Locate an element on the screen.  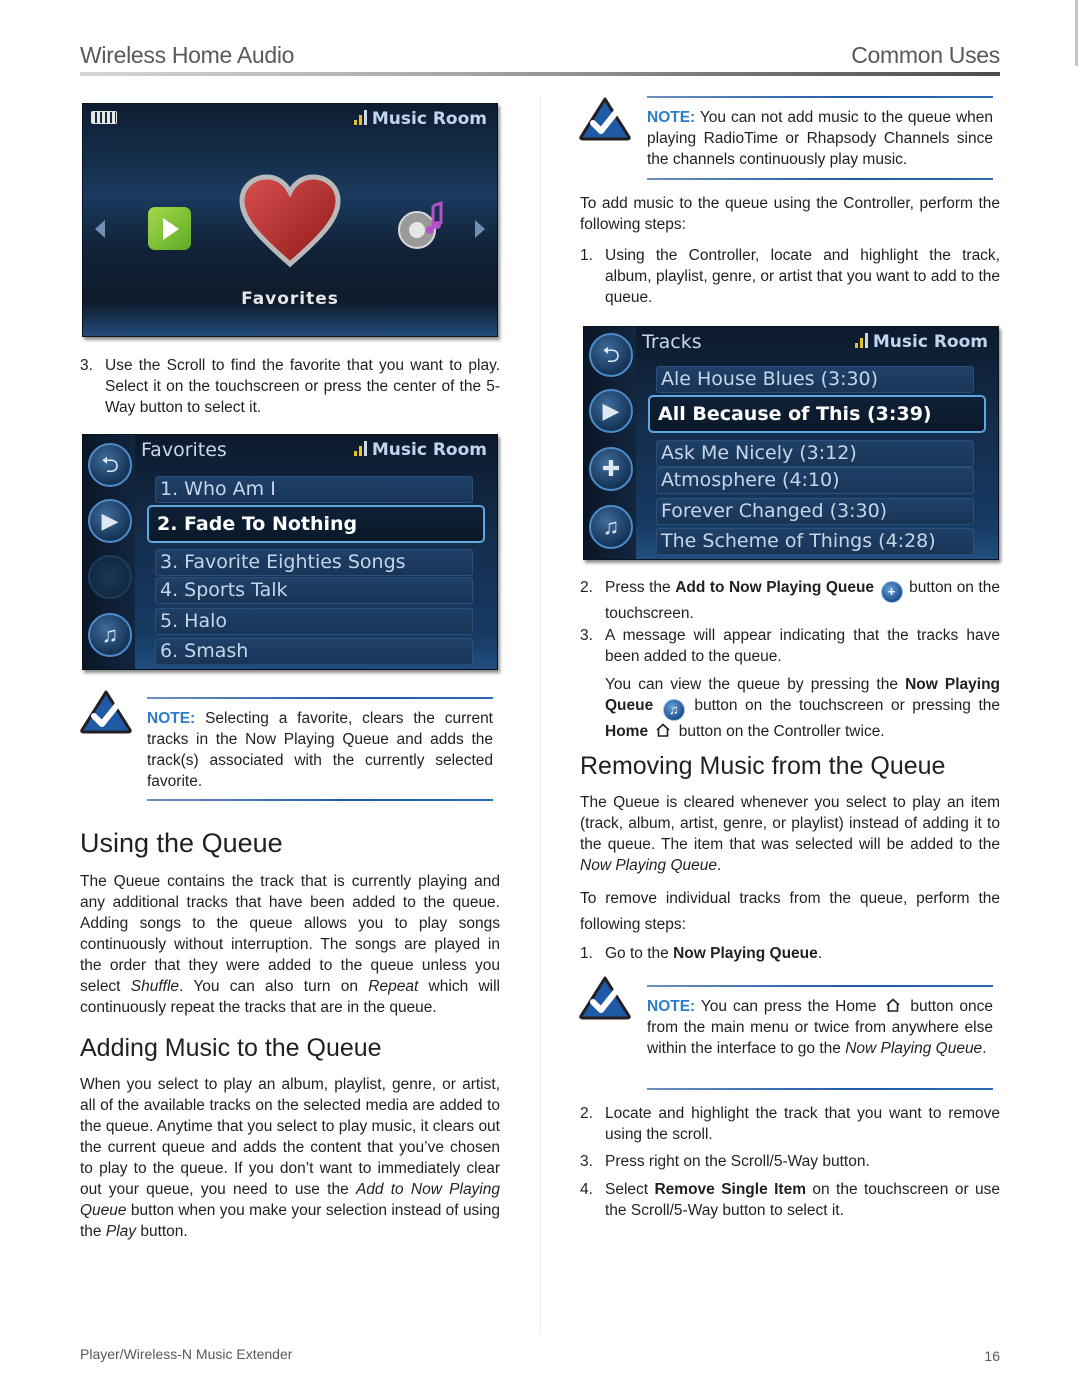
device-screen-home: Music Room Favorites is located at coordinates (290, 220).